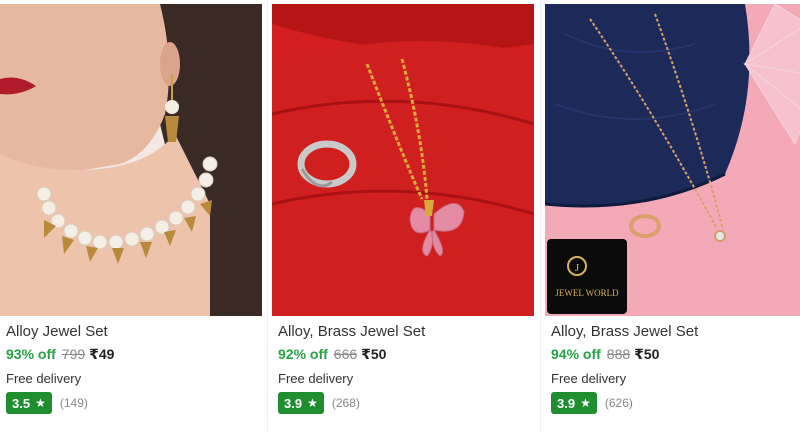  I want to click on rating-row: 3.9 ★ (626), so click(592, 403).